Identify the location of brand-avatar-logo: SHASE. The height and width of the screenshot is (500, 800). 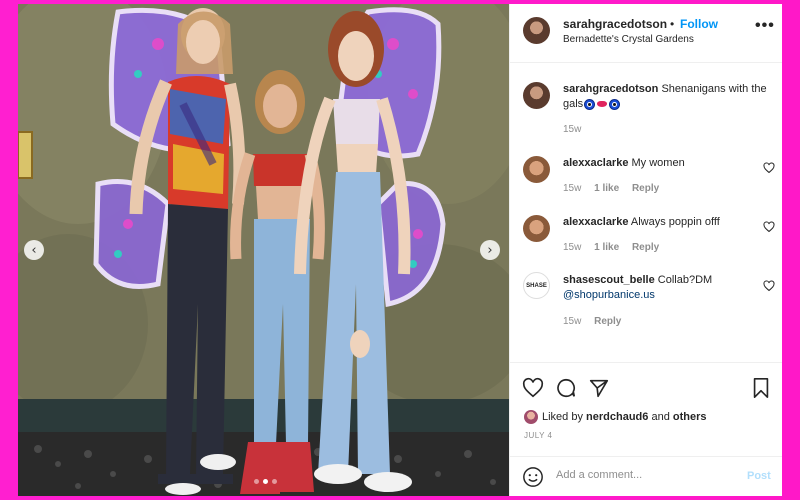
(536, 285).